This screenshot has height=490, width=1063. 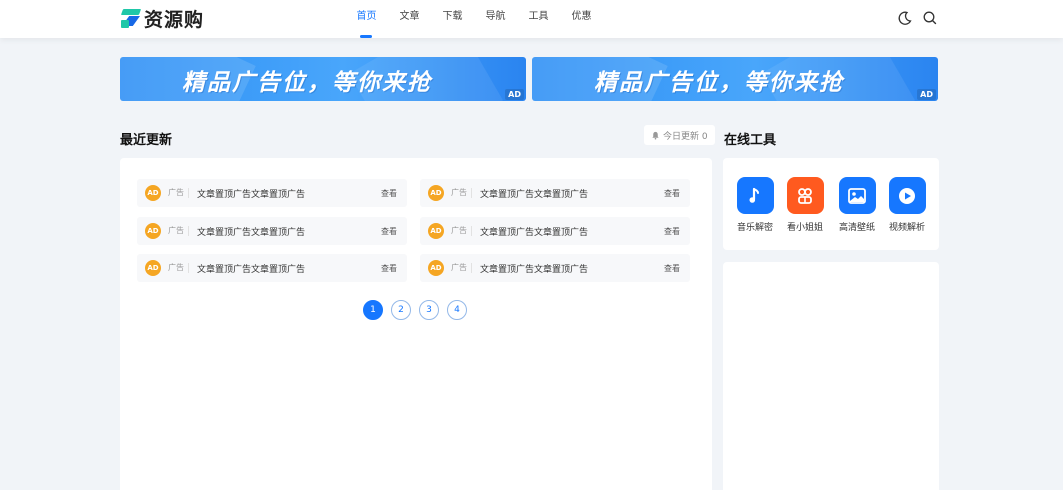 What do you see at coordinates (366, 19) in the screenshot?
I see `nav-item-home: 首页` at bounding box center [366, 19].